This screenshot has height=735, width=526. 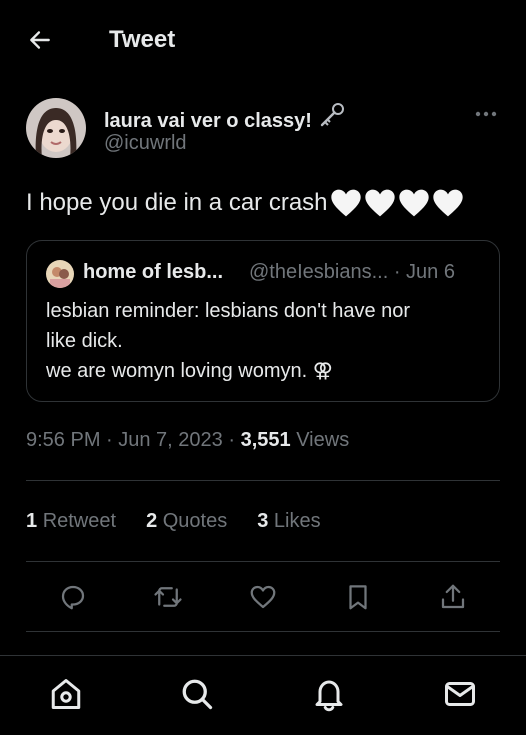 What do you see at coordinates (332, 119) in the screenshot?
I see `key-icon` at bounding box center [332, 119].